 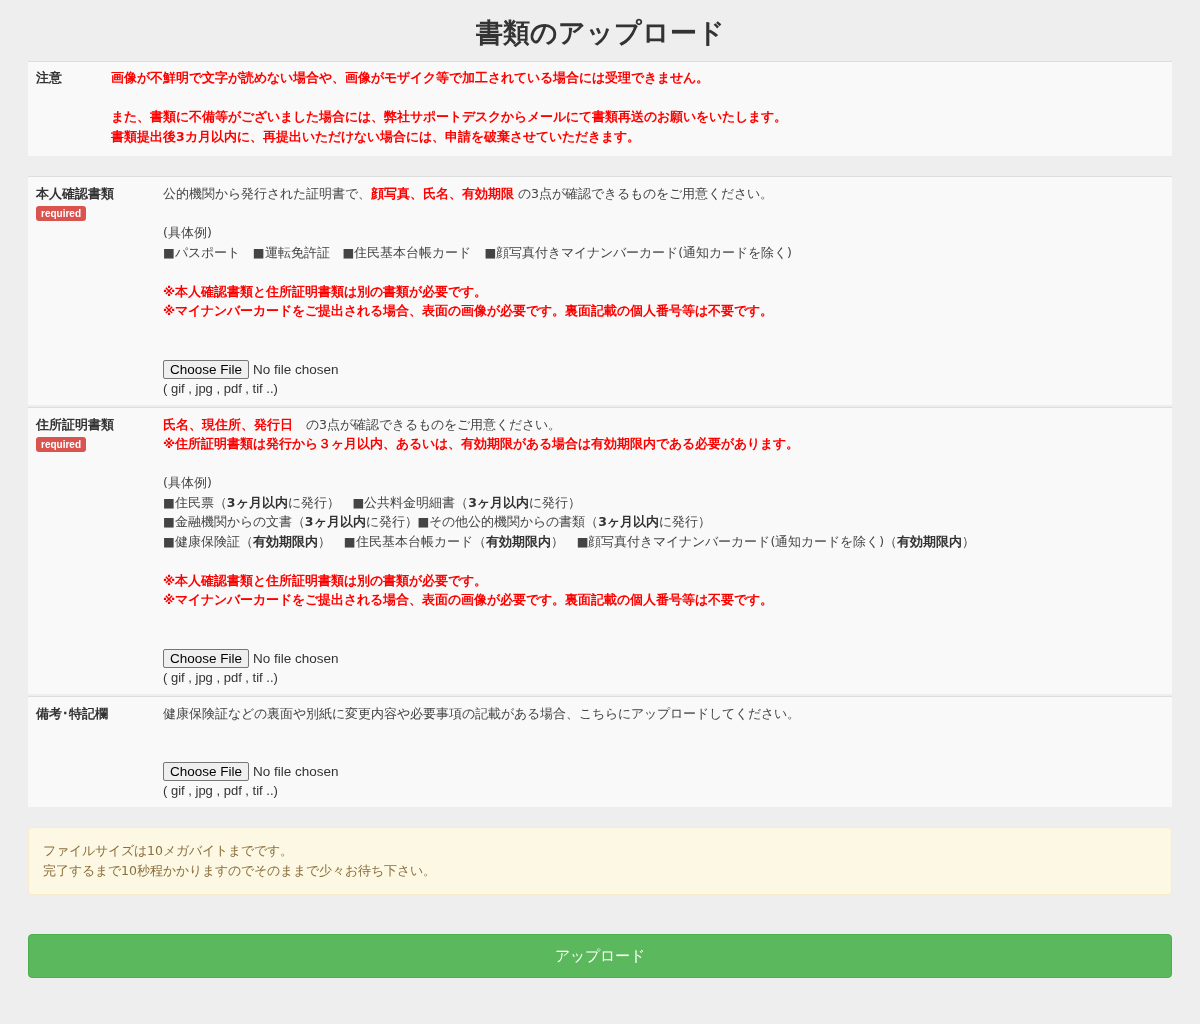 I want to click on info-text: ファイルサイズは10メガバイトまでです。, so click(x=168, y=851).